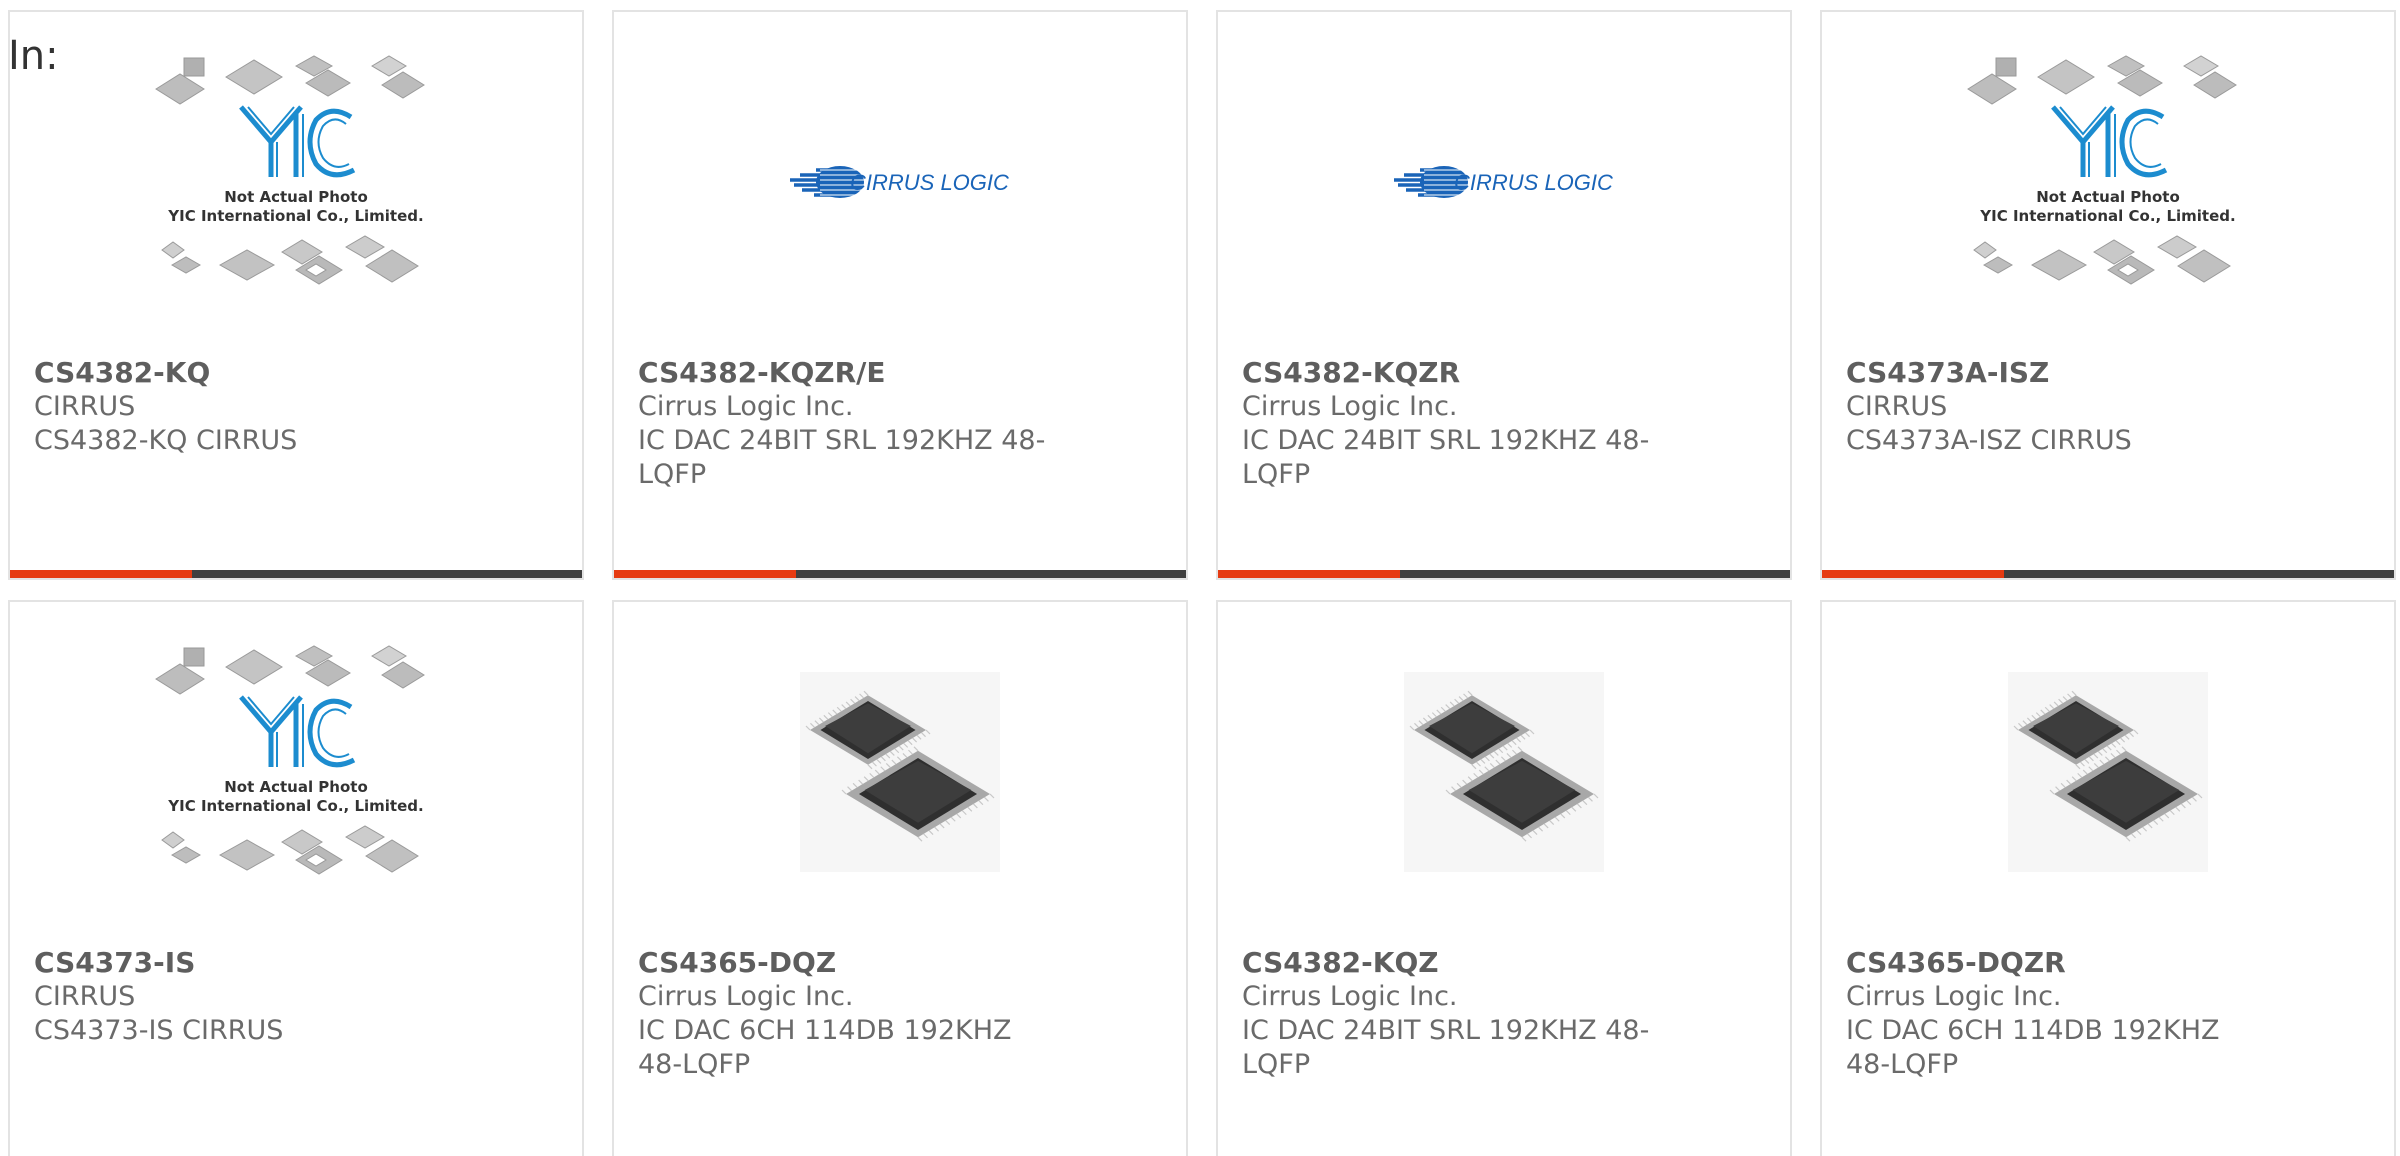  I want to click on product-info: CS4373-IS CIRRUS CS4373-IS CIRRUS, so click(296, 997).